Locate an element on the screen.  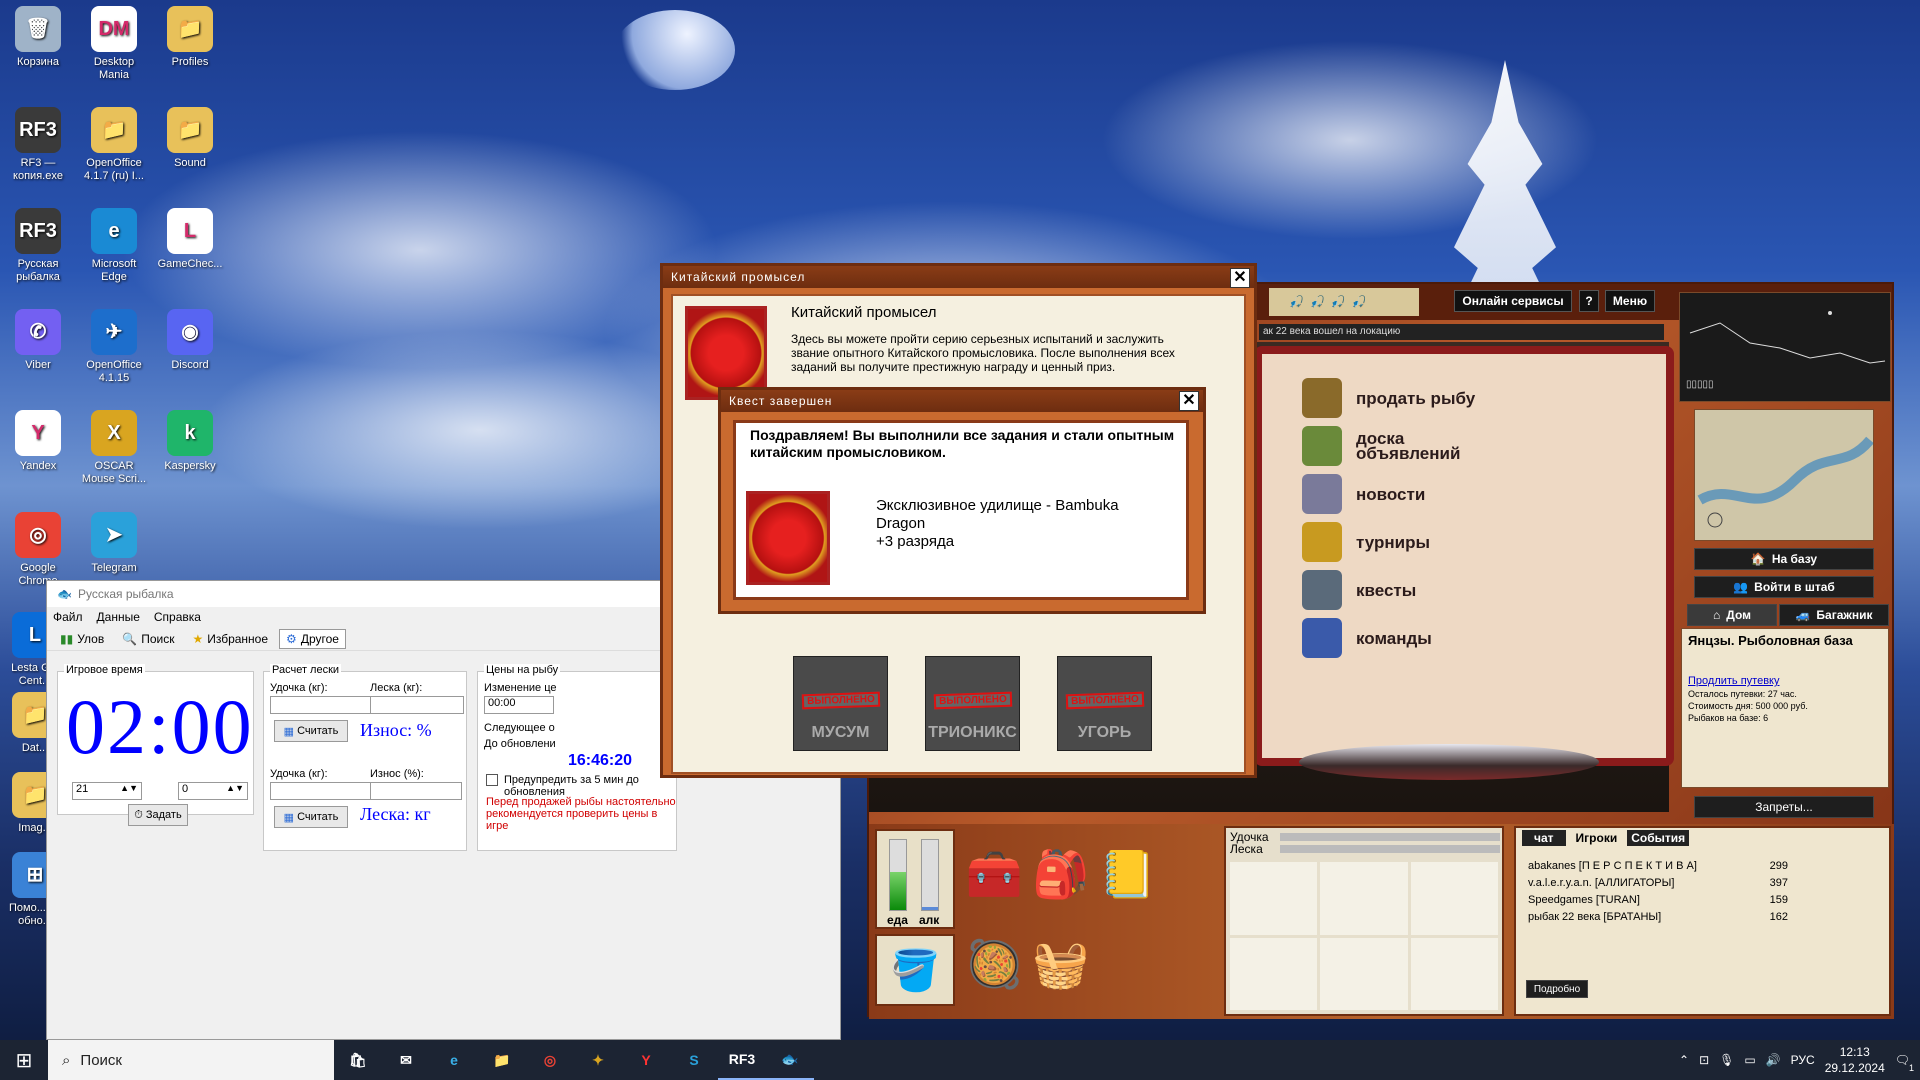
details-button: Подробно is located at coordinates (1557, 989).